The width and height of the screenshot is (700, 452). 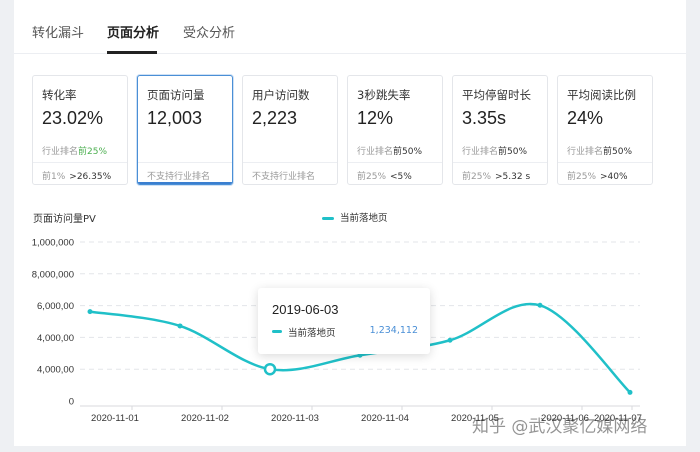 I want to click on y-tick-label: 6,000,00, so click(x=55, y=306).